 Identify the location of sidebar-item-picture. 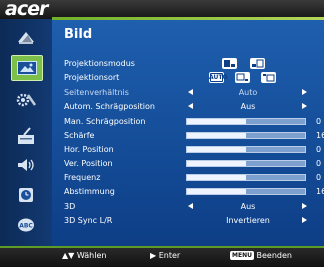
(27, 68).